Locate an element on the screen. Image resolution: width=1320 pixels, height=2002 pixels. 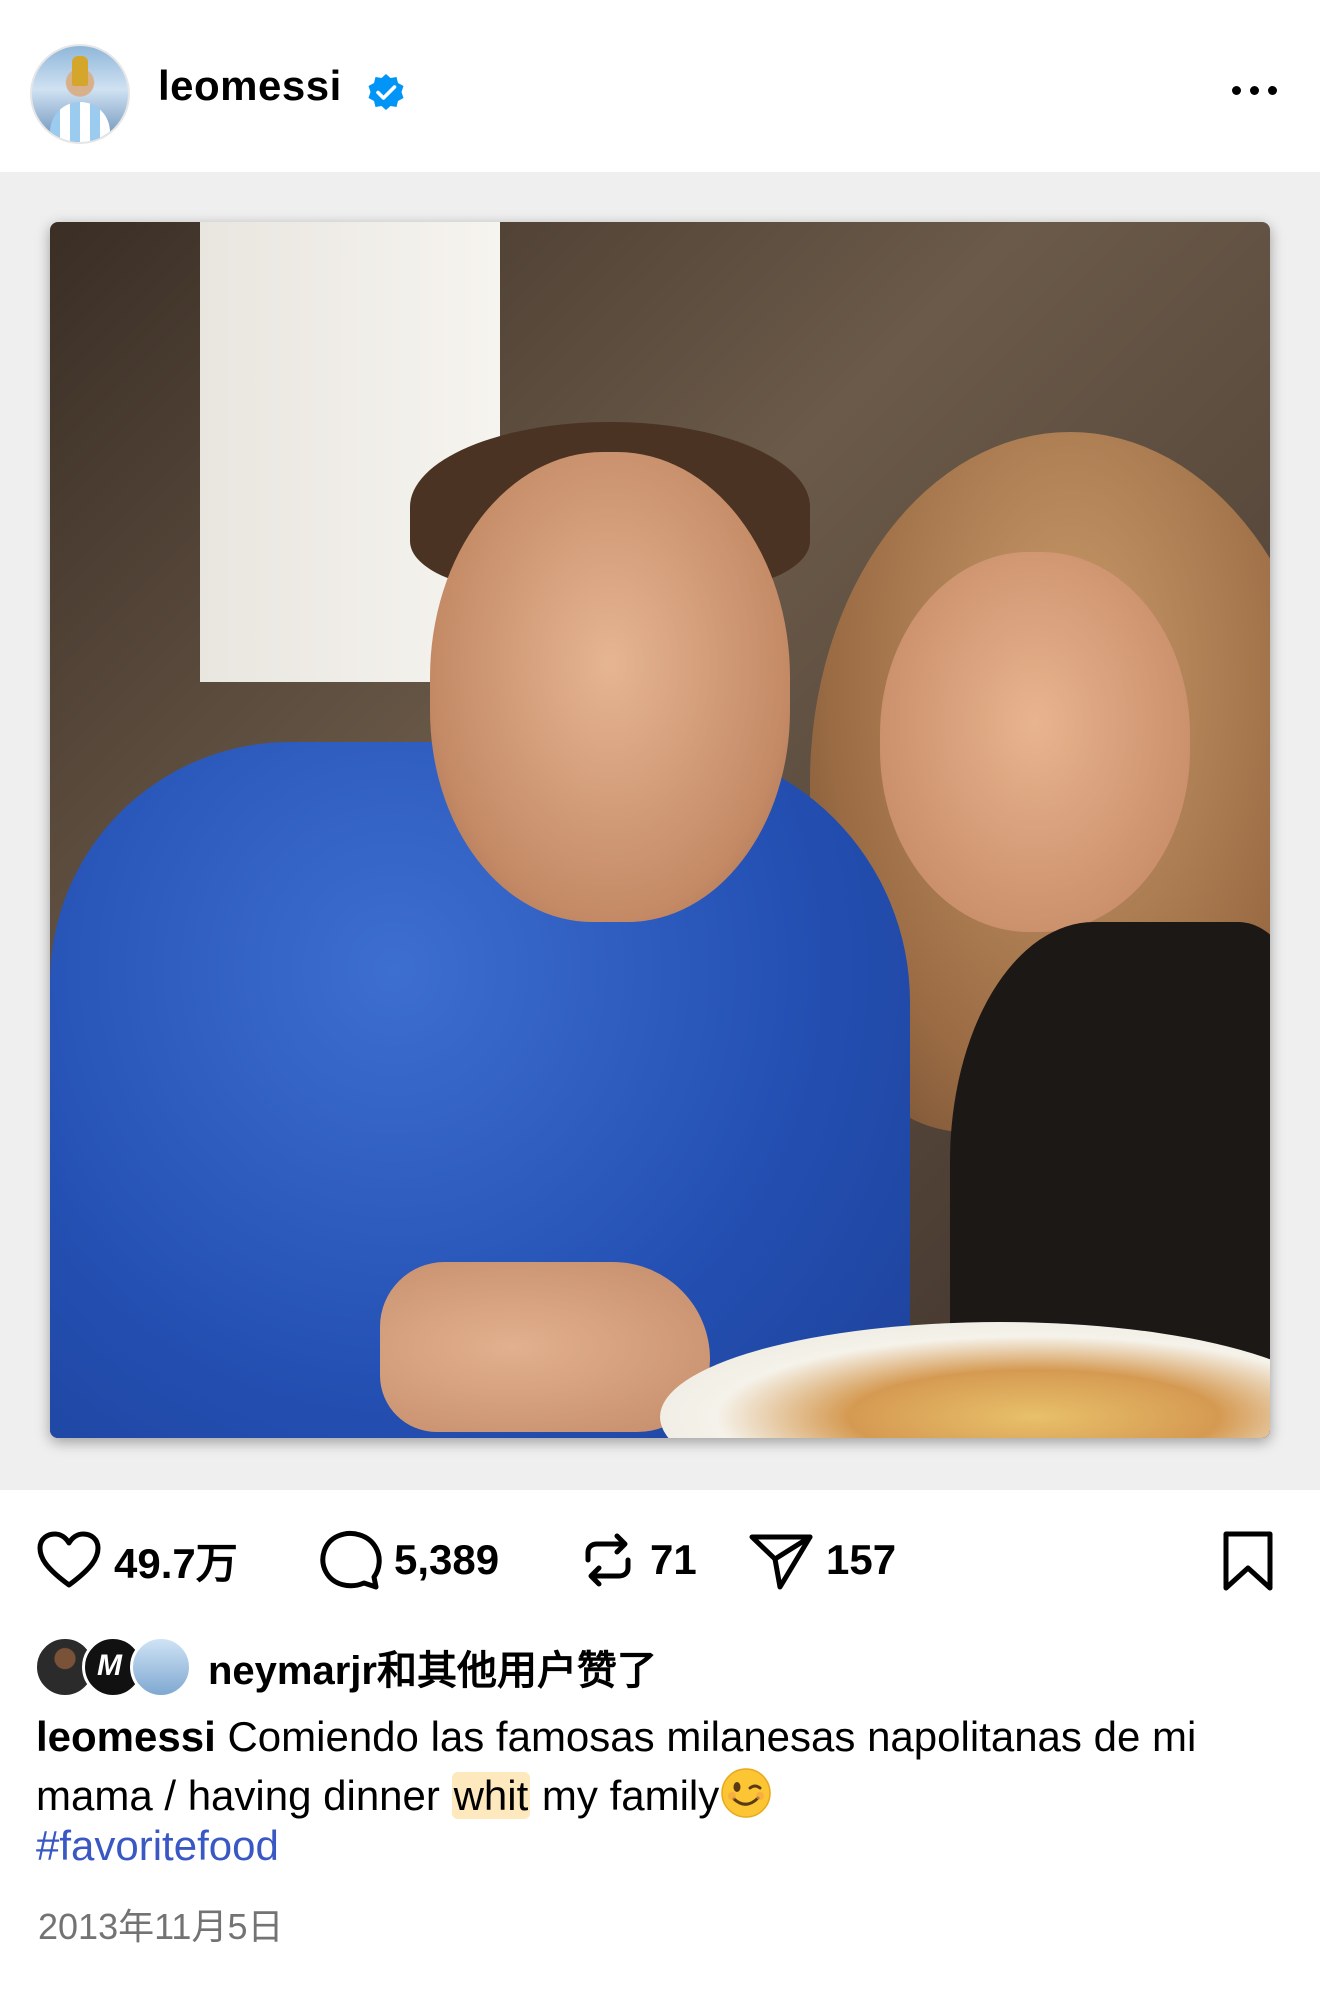
post-username: leomessi is located at coordinates (250, 86).